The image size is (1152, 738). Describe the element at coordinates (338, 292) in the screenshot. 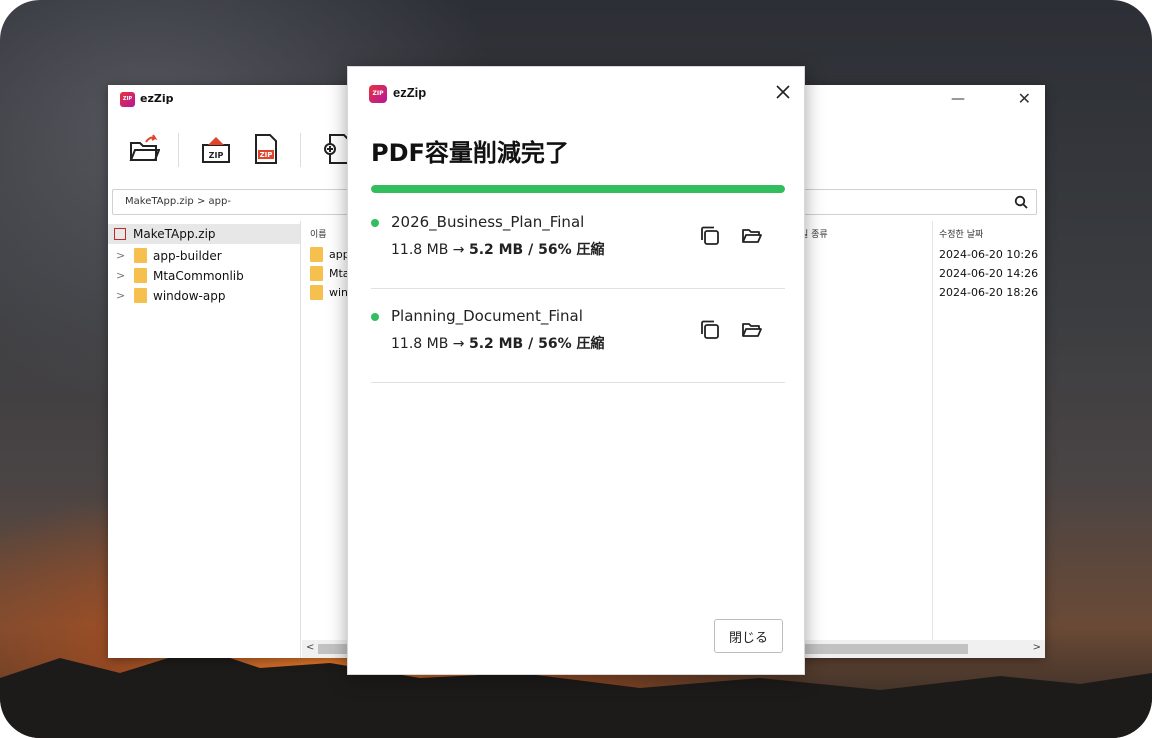

I see `list-item-name: win` at that location.